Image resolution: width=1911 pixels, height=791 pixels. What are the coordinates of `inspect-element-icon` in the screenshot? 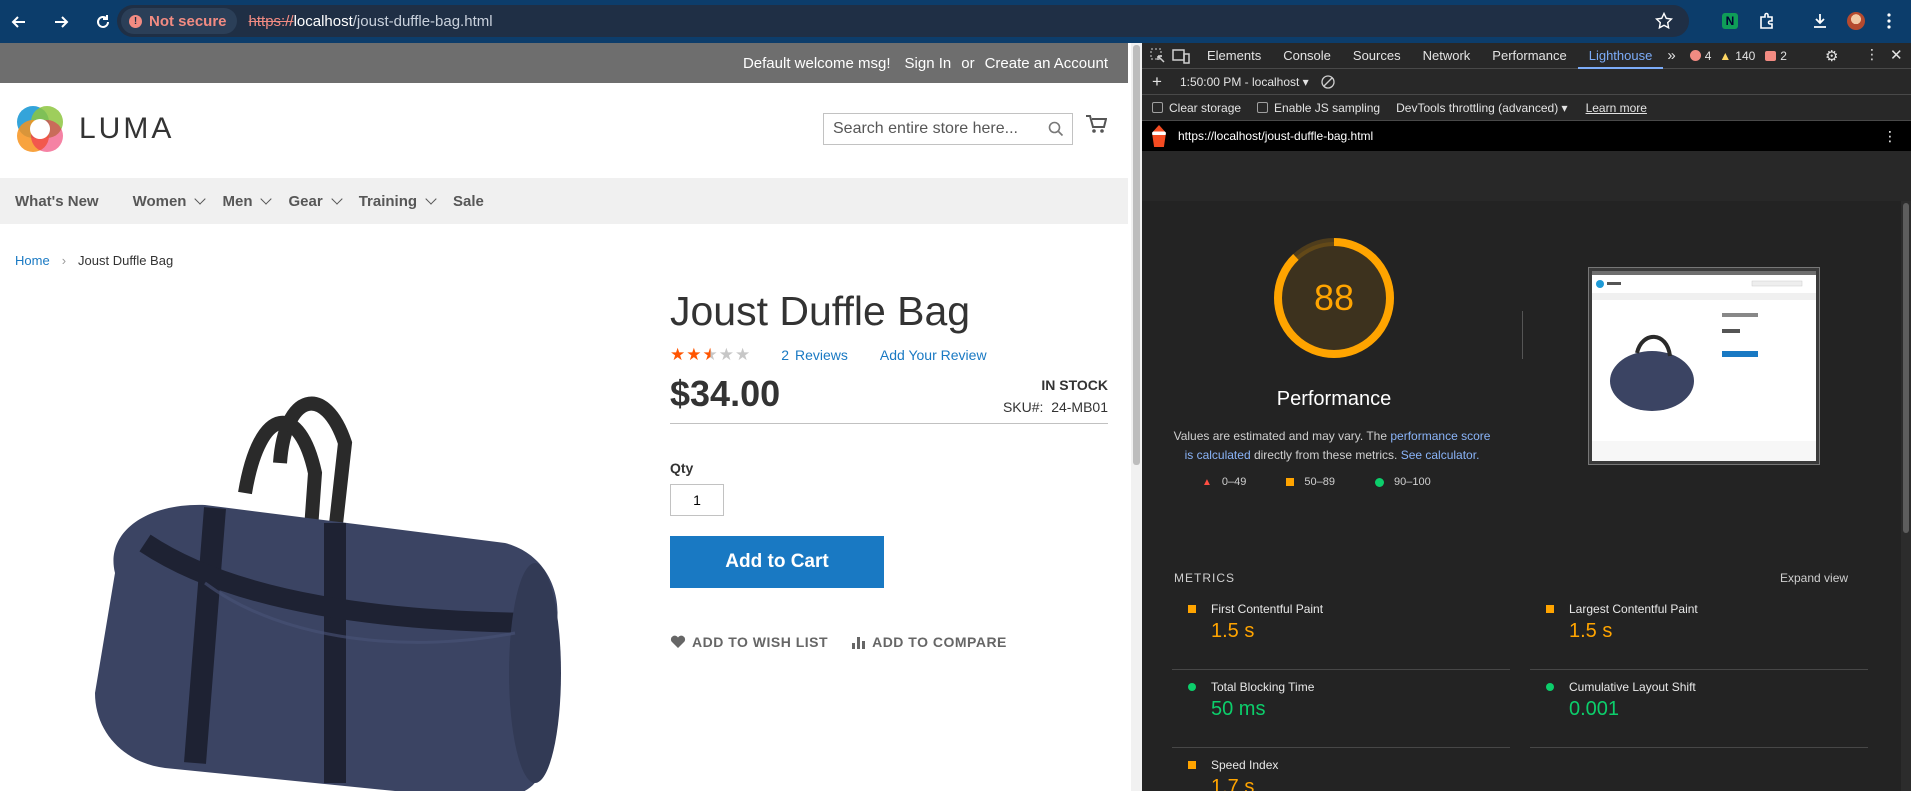 It's located at (1158, 56).